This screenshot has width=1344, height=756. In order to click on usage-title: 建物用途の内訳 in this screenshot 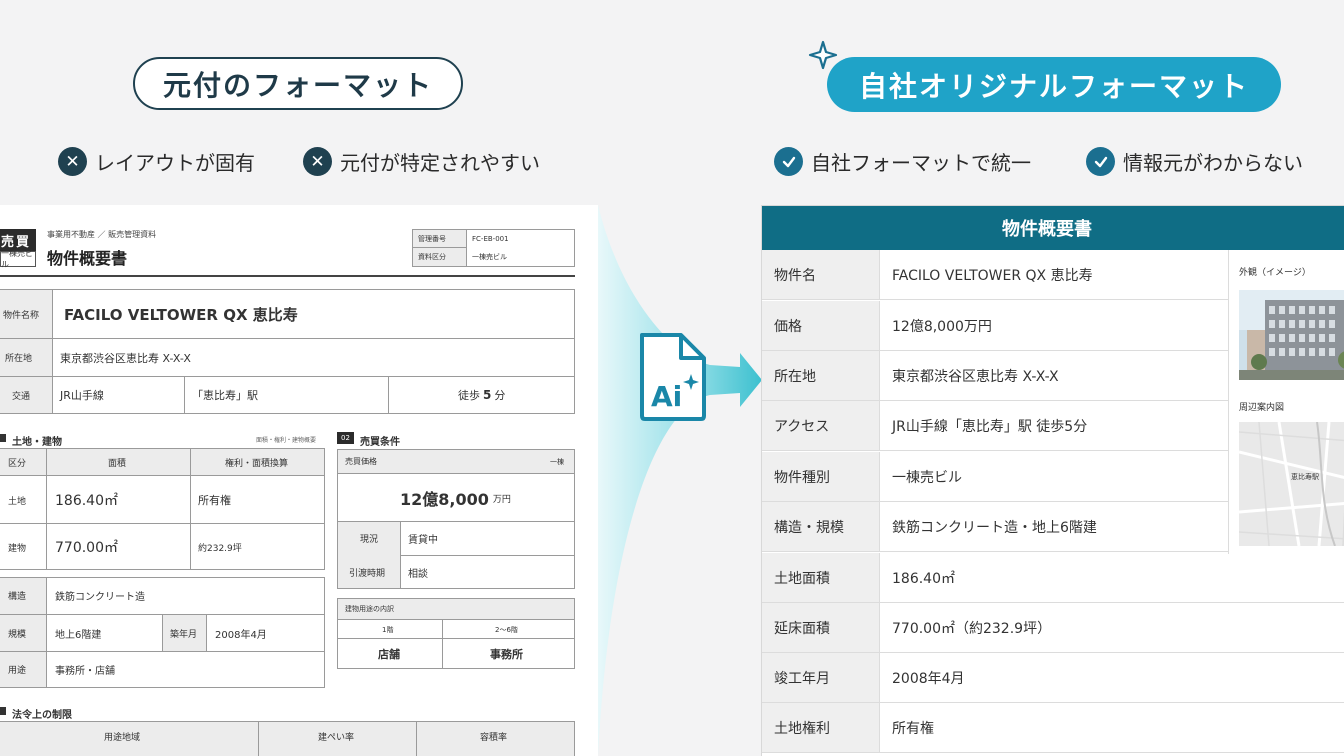, I will do `click(369, 609)`.